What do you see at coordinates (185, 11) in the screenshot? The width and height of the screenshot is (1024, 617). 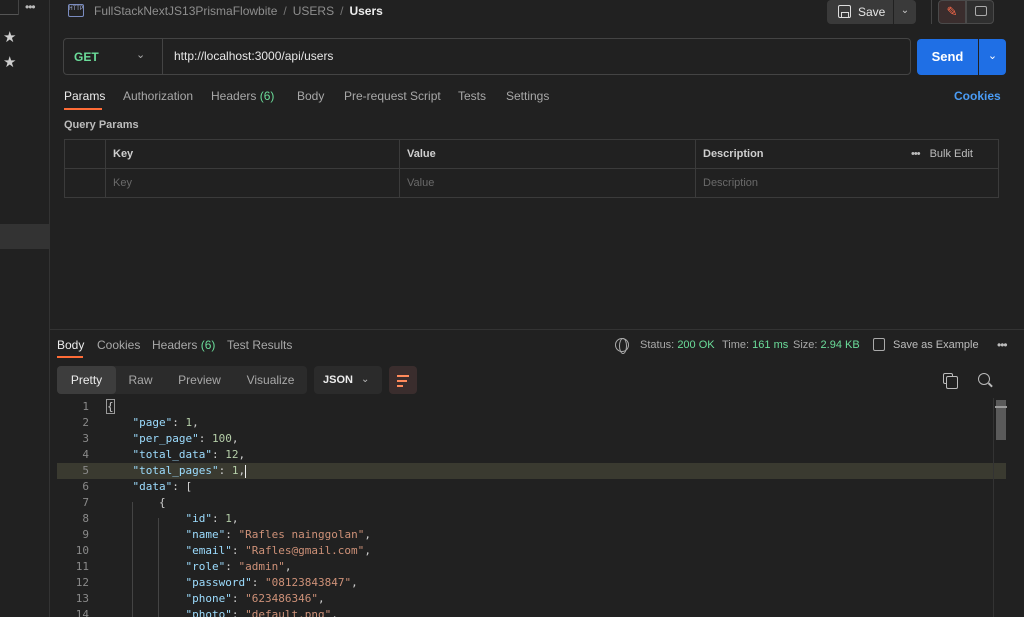 I see `breadcrumb-collection: FullStackNextJS13PrismaFlowbite` at bounding box center [185, 11].